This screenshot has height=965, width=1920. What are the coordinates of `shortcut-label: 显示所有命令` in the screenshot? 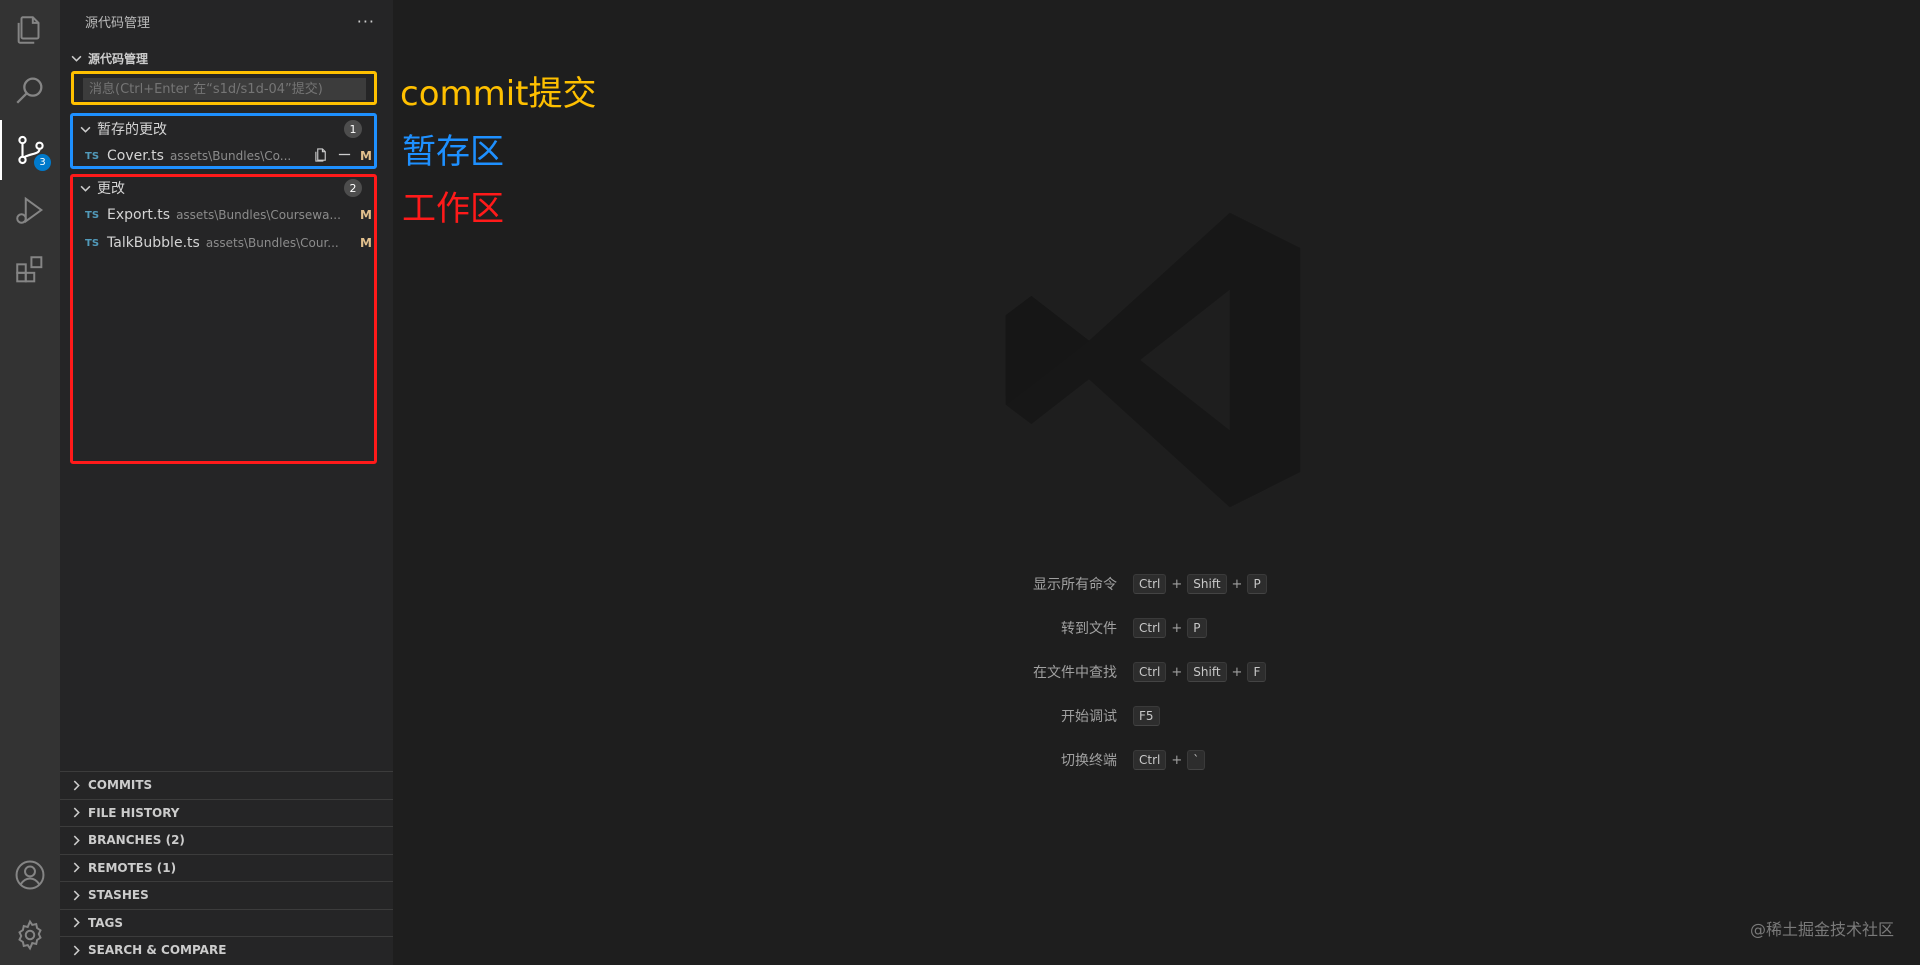 It's located at (1075, 585).